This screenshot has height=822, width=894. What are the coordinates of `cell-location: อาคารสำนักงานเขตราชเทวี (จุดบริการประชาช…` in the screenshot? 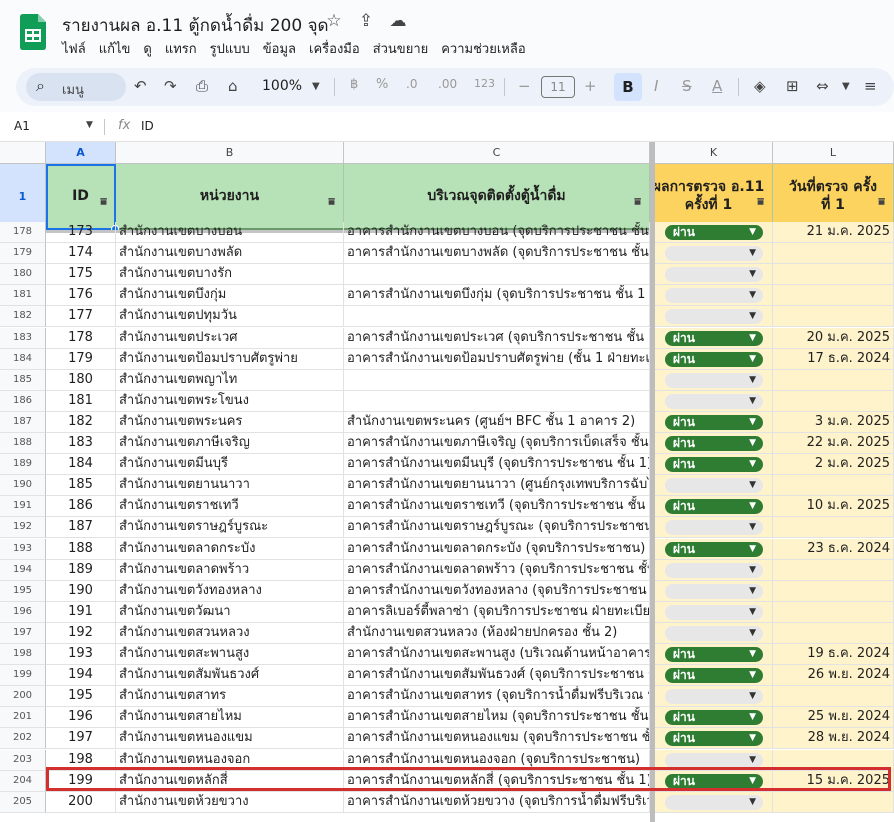 It's located at (497, 507).